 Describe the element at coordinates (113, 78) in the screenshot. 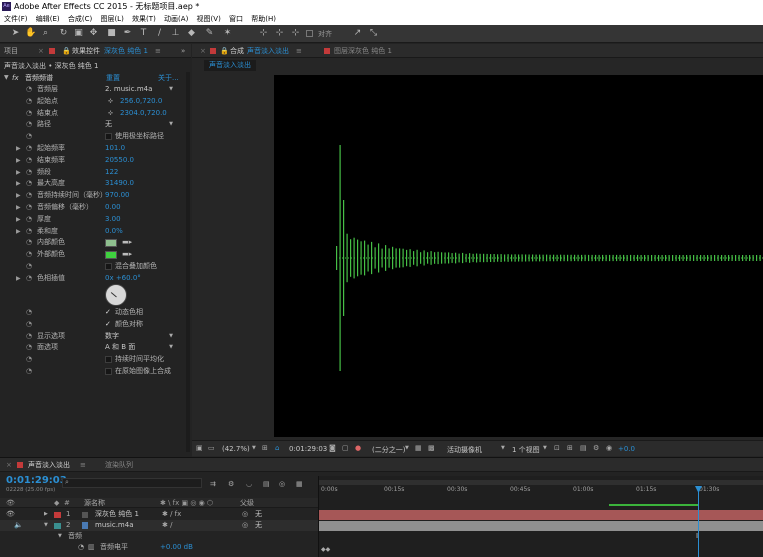

I see `reset-link: 重置` at that location.